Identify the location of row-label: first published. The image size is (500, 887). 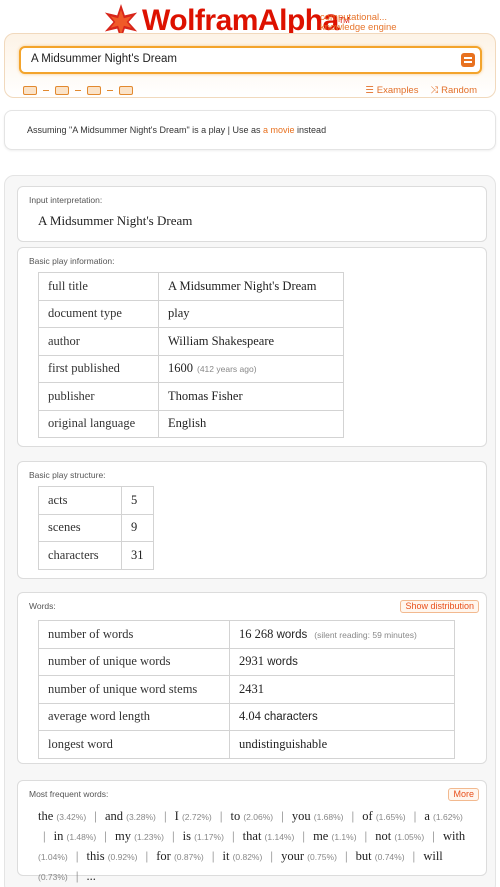
(98, 368).